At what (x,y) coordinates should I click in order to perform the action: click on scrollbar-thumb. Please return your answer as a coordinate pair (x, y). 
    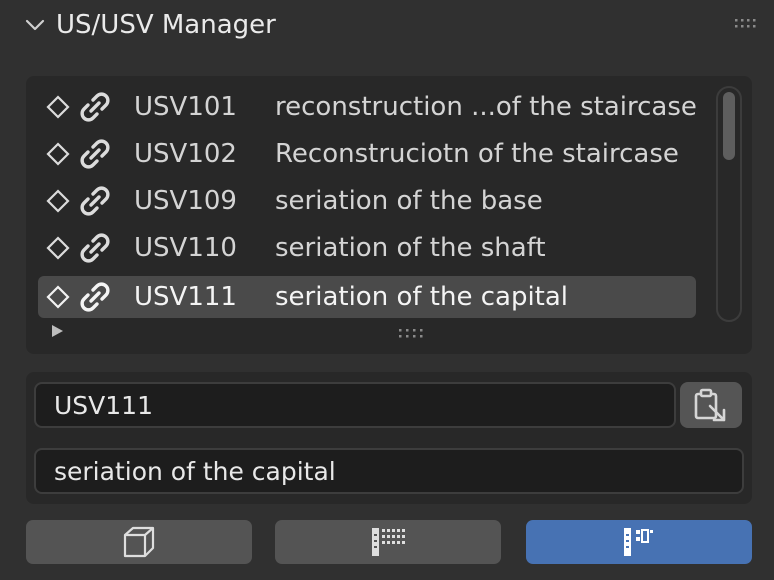
    Looking at the image, I should click on (729, 126).